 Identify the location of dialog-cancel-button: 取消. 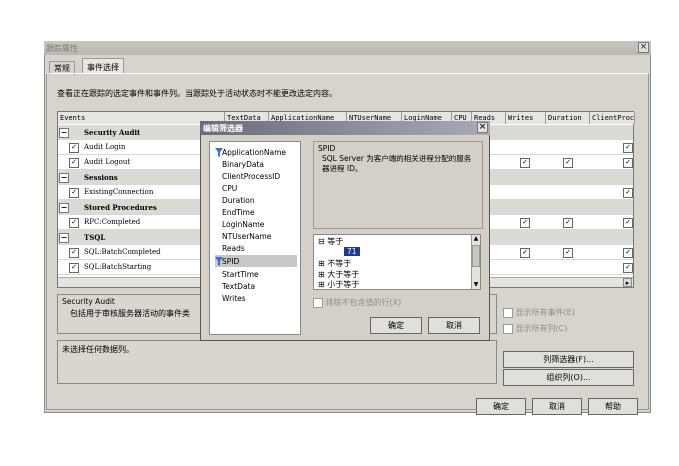
(454, 325).